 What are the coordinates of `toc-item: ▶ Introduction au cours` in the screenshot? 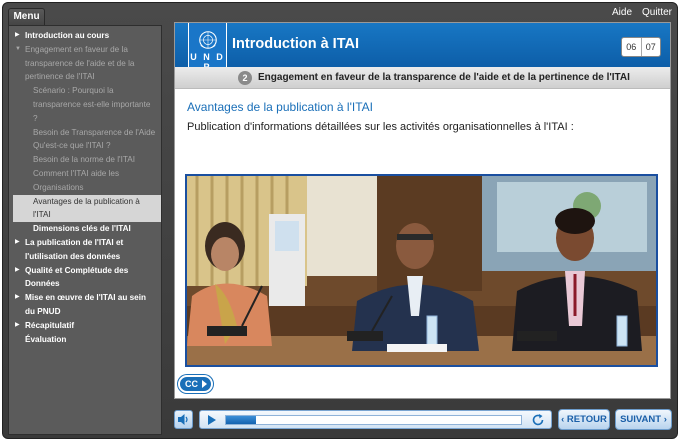 It's located at (85, 36).